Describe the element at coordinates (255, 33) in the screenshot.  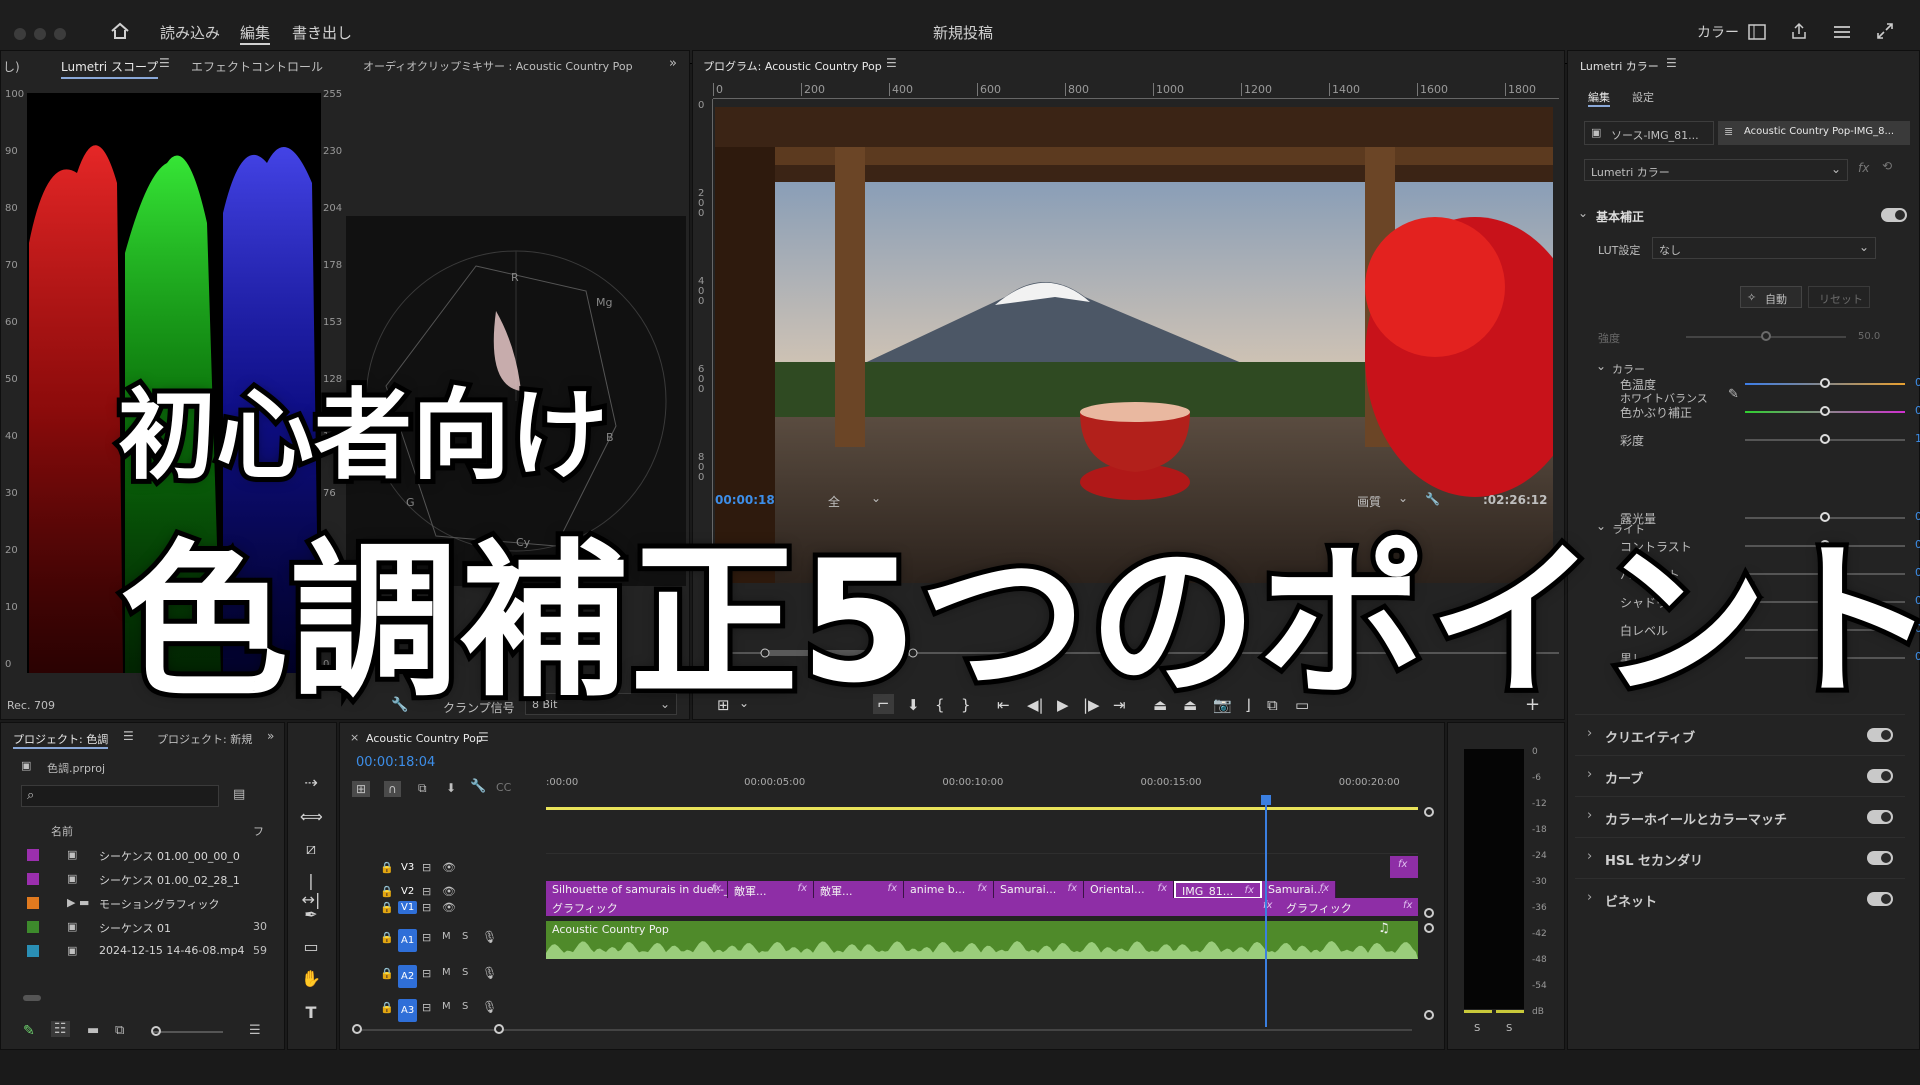
I see `menu-edit: 編集` at that location.